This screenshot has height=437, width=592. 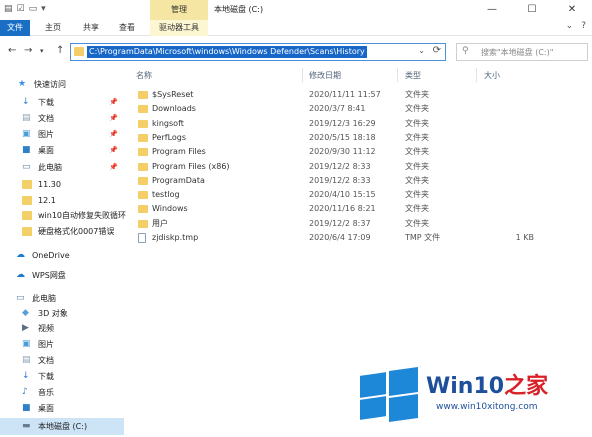 What do you see at coordinates (46, 134) in the screenshot?
I see `nav-item-label: 图片` at bounding box center [46, 134].